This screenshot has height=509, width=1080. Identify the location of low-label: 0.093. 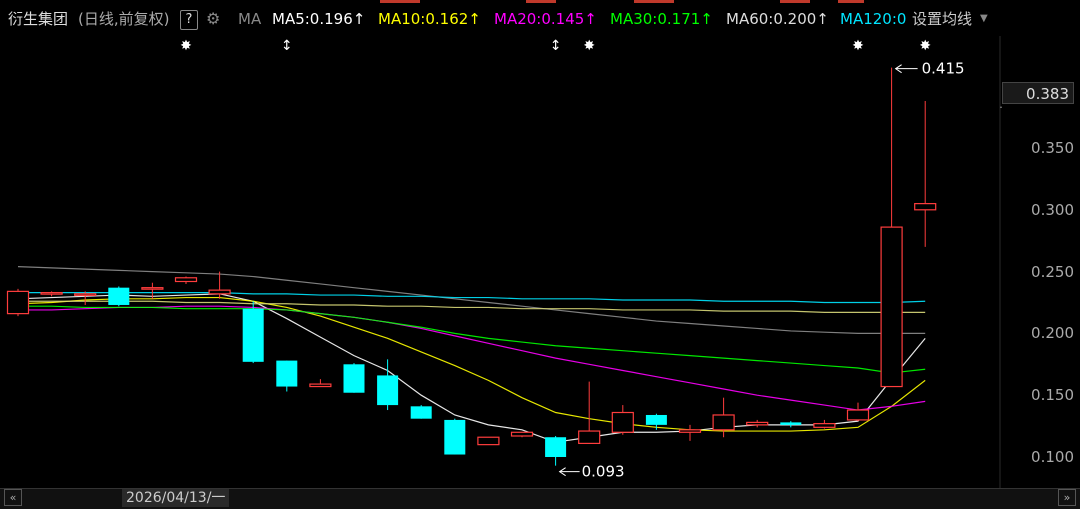
(603, 472).